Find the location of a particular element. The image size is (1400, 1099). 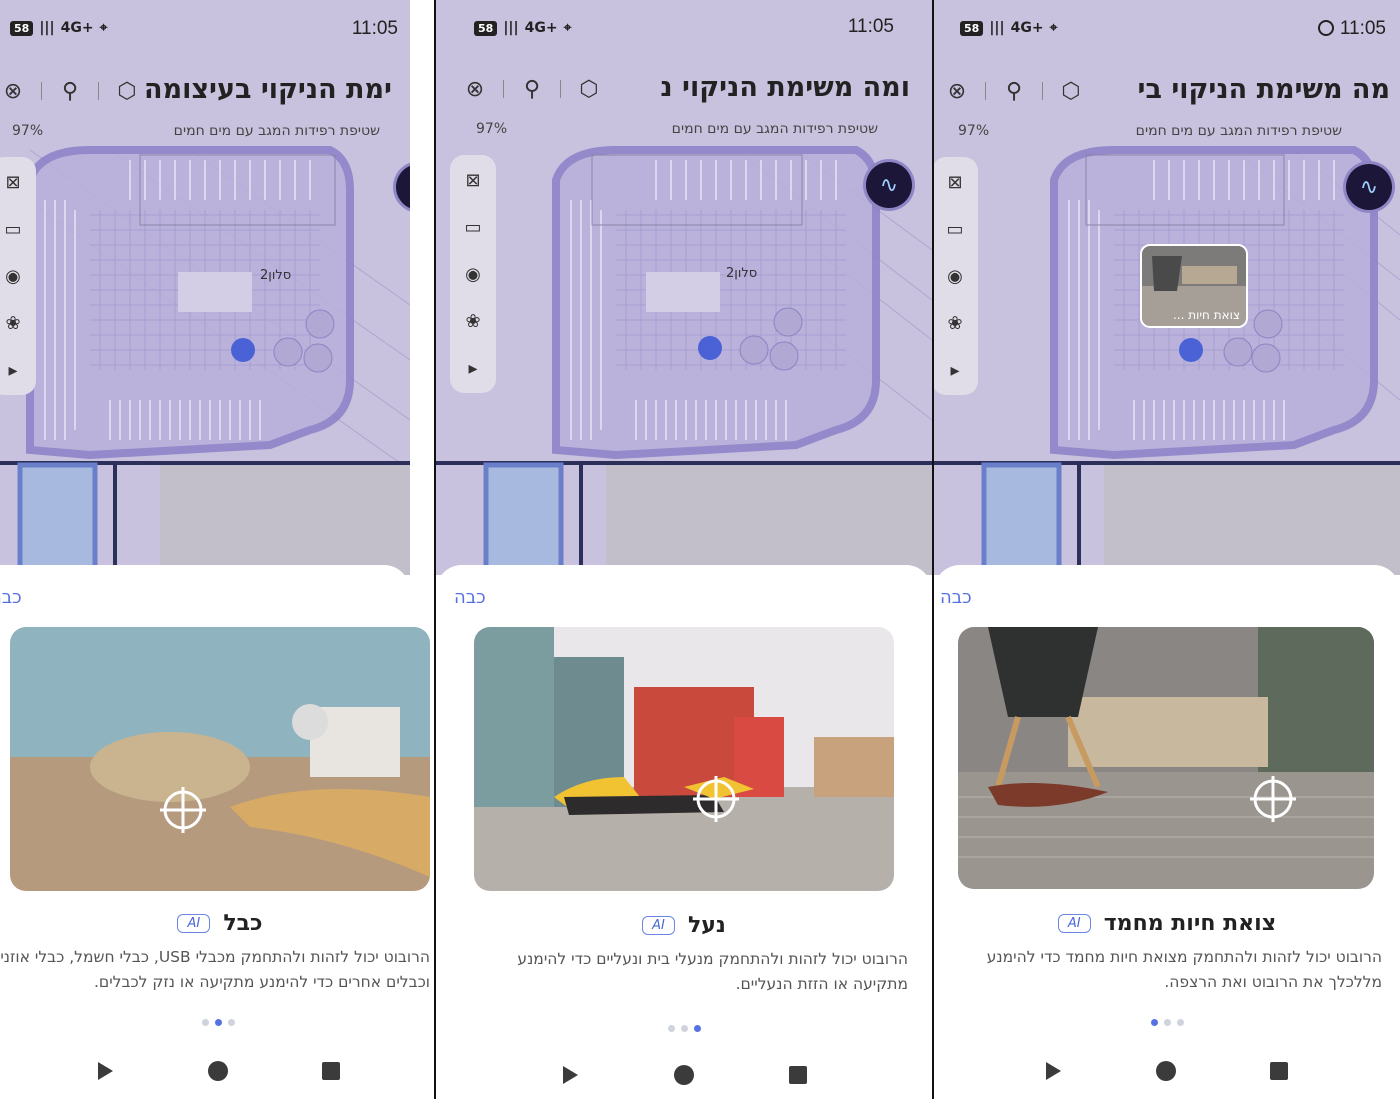

whatsapp-icon is located at coordinates (1325, 28).